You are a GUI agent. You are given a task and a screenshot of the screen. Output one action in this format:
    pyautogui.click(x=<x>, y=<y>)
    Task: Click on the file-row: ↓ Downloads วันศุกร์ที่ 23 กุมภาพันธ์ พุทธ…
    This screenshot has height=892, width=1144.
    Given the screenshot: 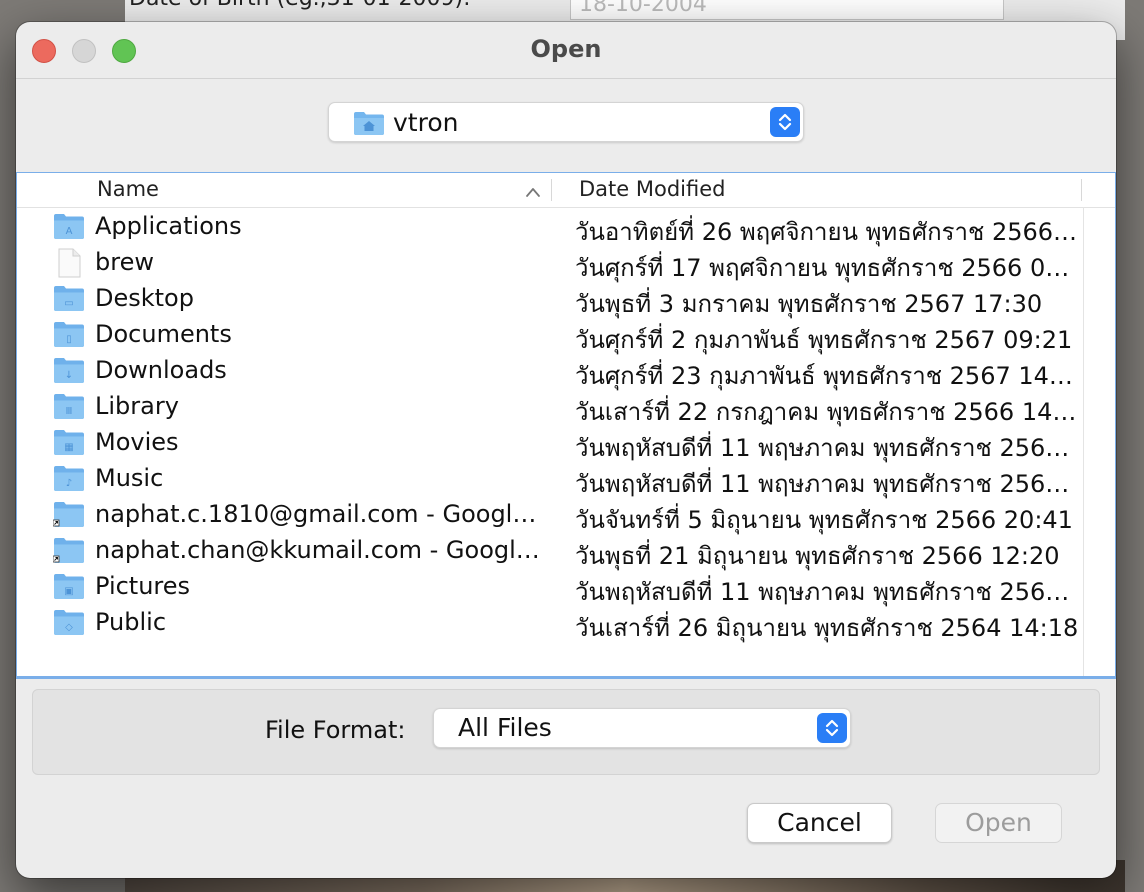 What is the action you would take?
    pyautogui.click(x=550, y=371)
    